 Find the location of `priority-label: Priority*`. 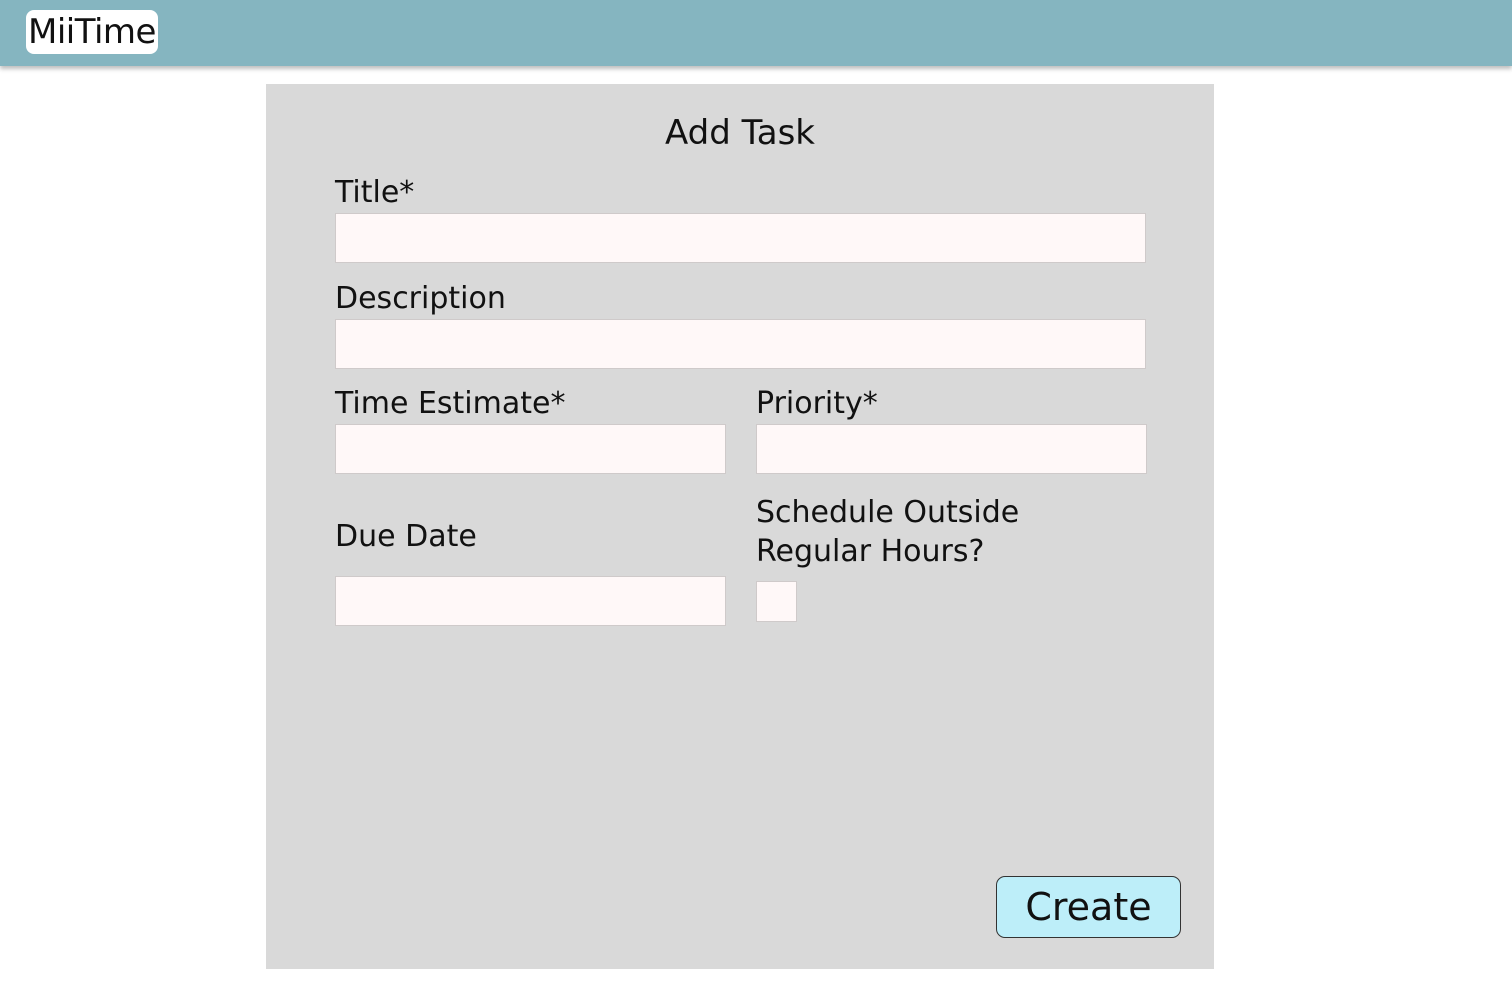

priority-label: Priority* is located at coordinates (817, 403).